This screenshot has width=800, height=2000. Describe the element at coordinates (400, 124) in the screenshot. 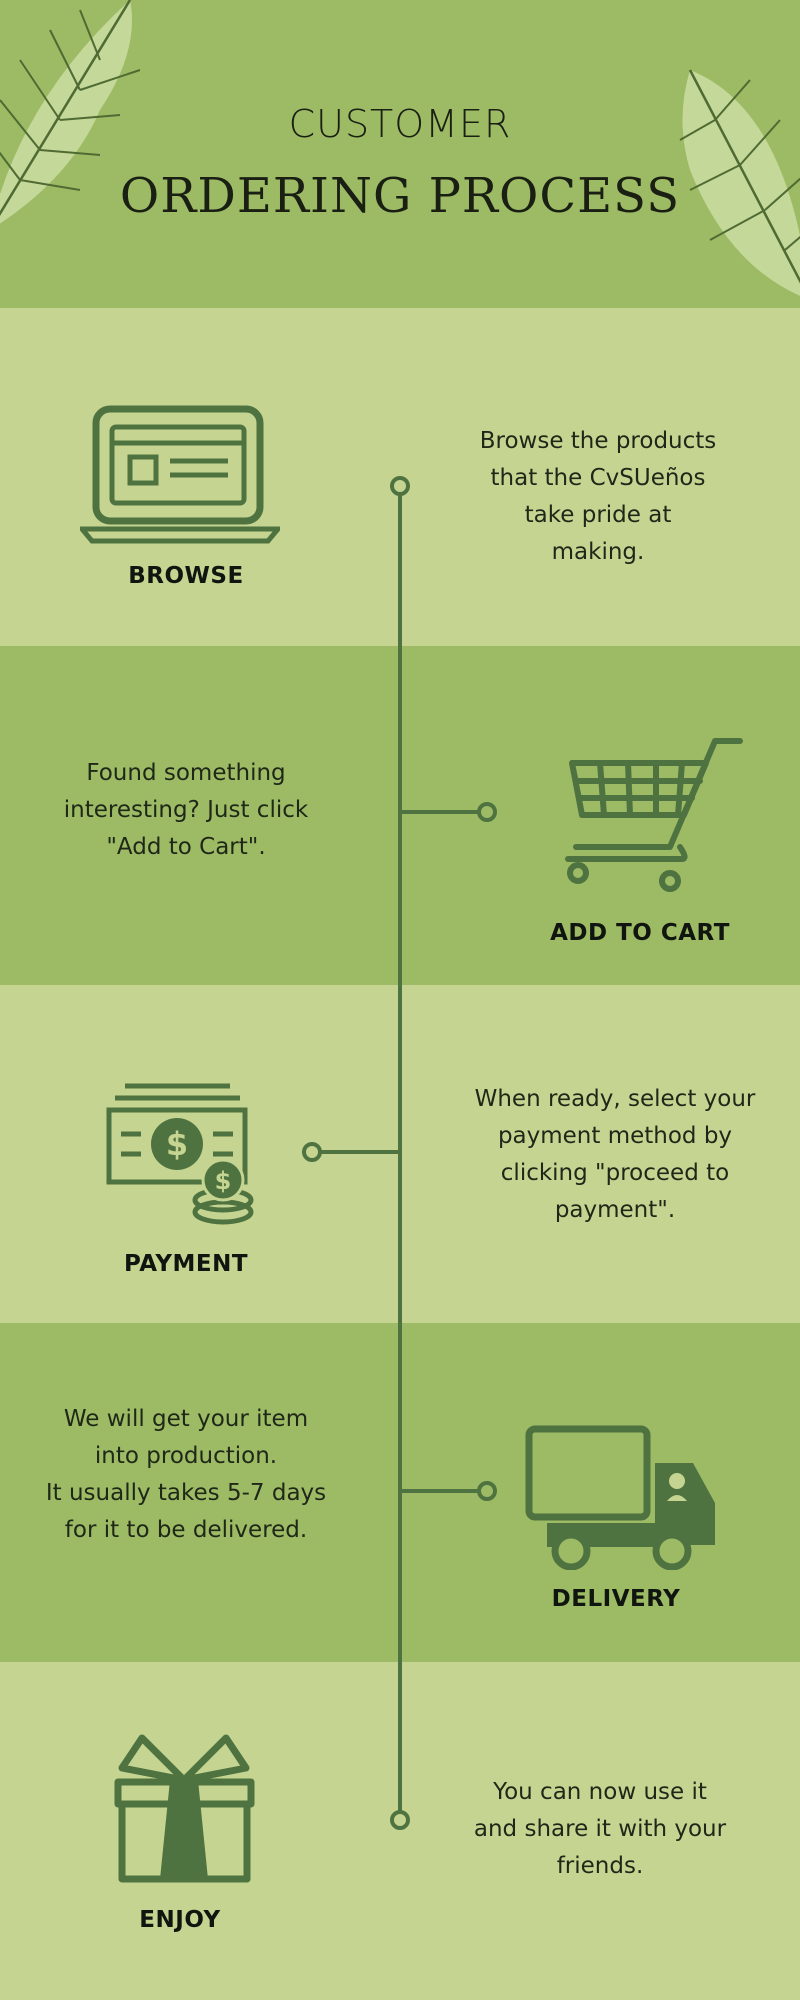

I see `title-customer: CUSTOMER` at that location.